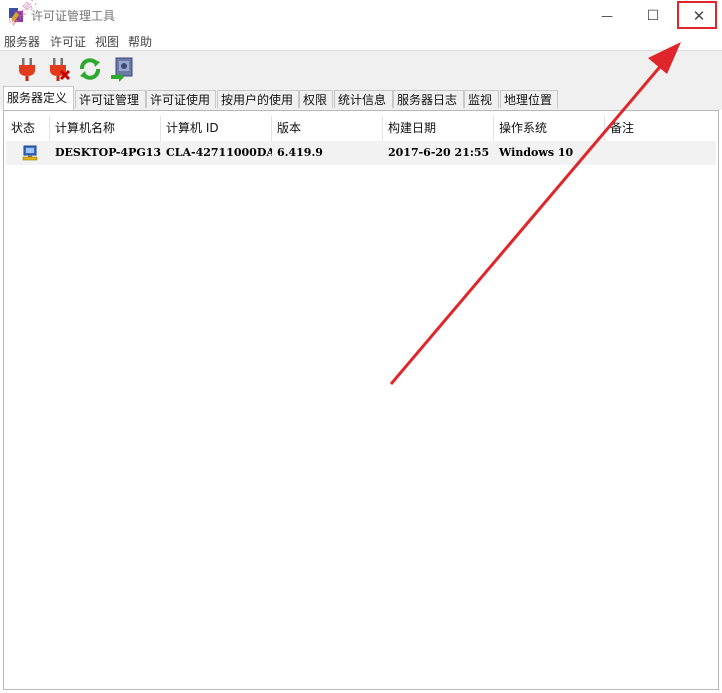 The image size is (722, 693). I want to click on close-highlight-box, so click(697, 15).